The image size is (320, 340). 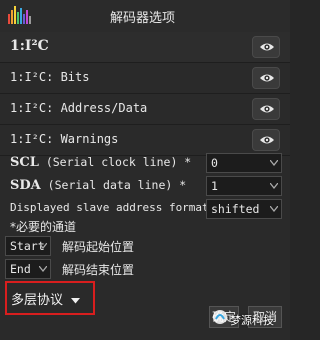 I want to click on end-position-label: 解码结束位置, so click(x=98, y=270).